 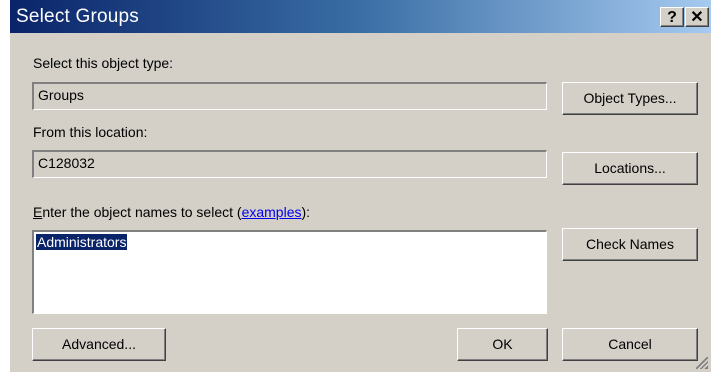 I want to click on check-names-button: Check Names, so click(x=630, y=244).